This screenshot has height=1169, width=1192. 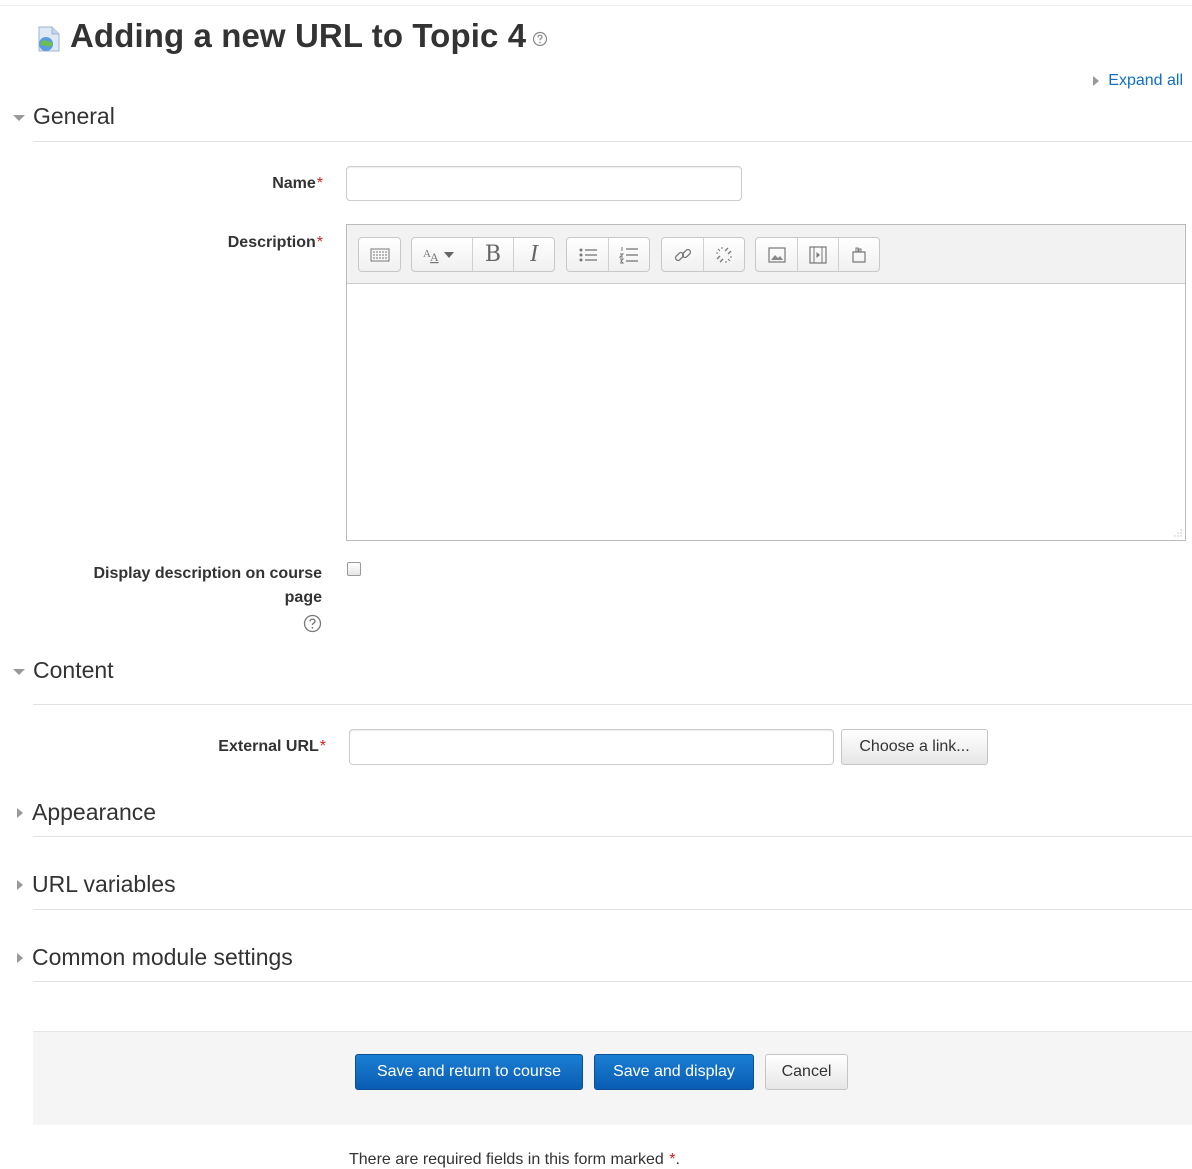 I want to click on display-description-label-line2: page, so click(x=303, y=597).